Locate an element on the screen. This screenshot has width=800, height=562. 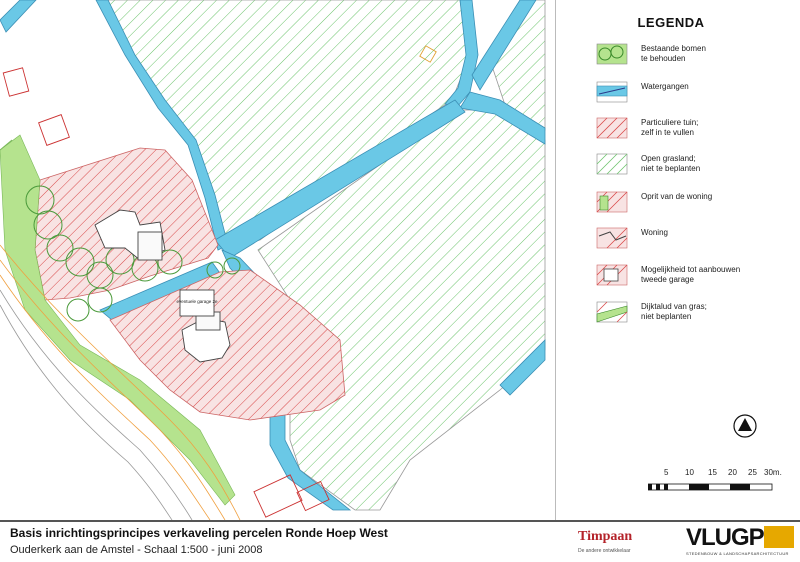
timpaan-logo: Timpaan De andere ontwikkelaar is located at coordinates (614, 543).